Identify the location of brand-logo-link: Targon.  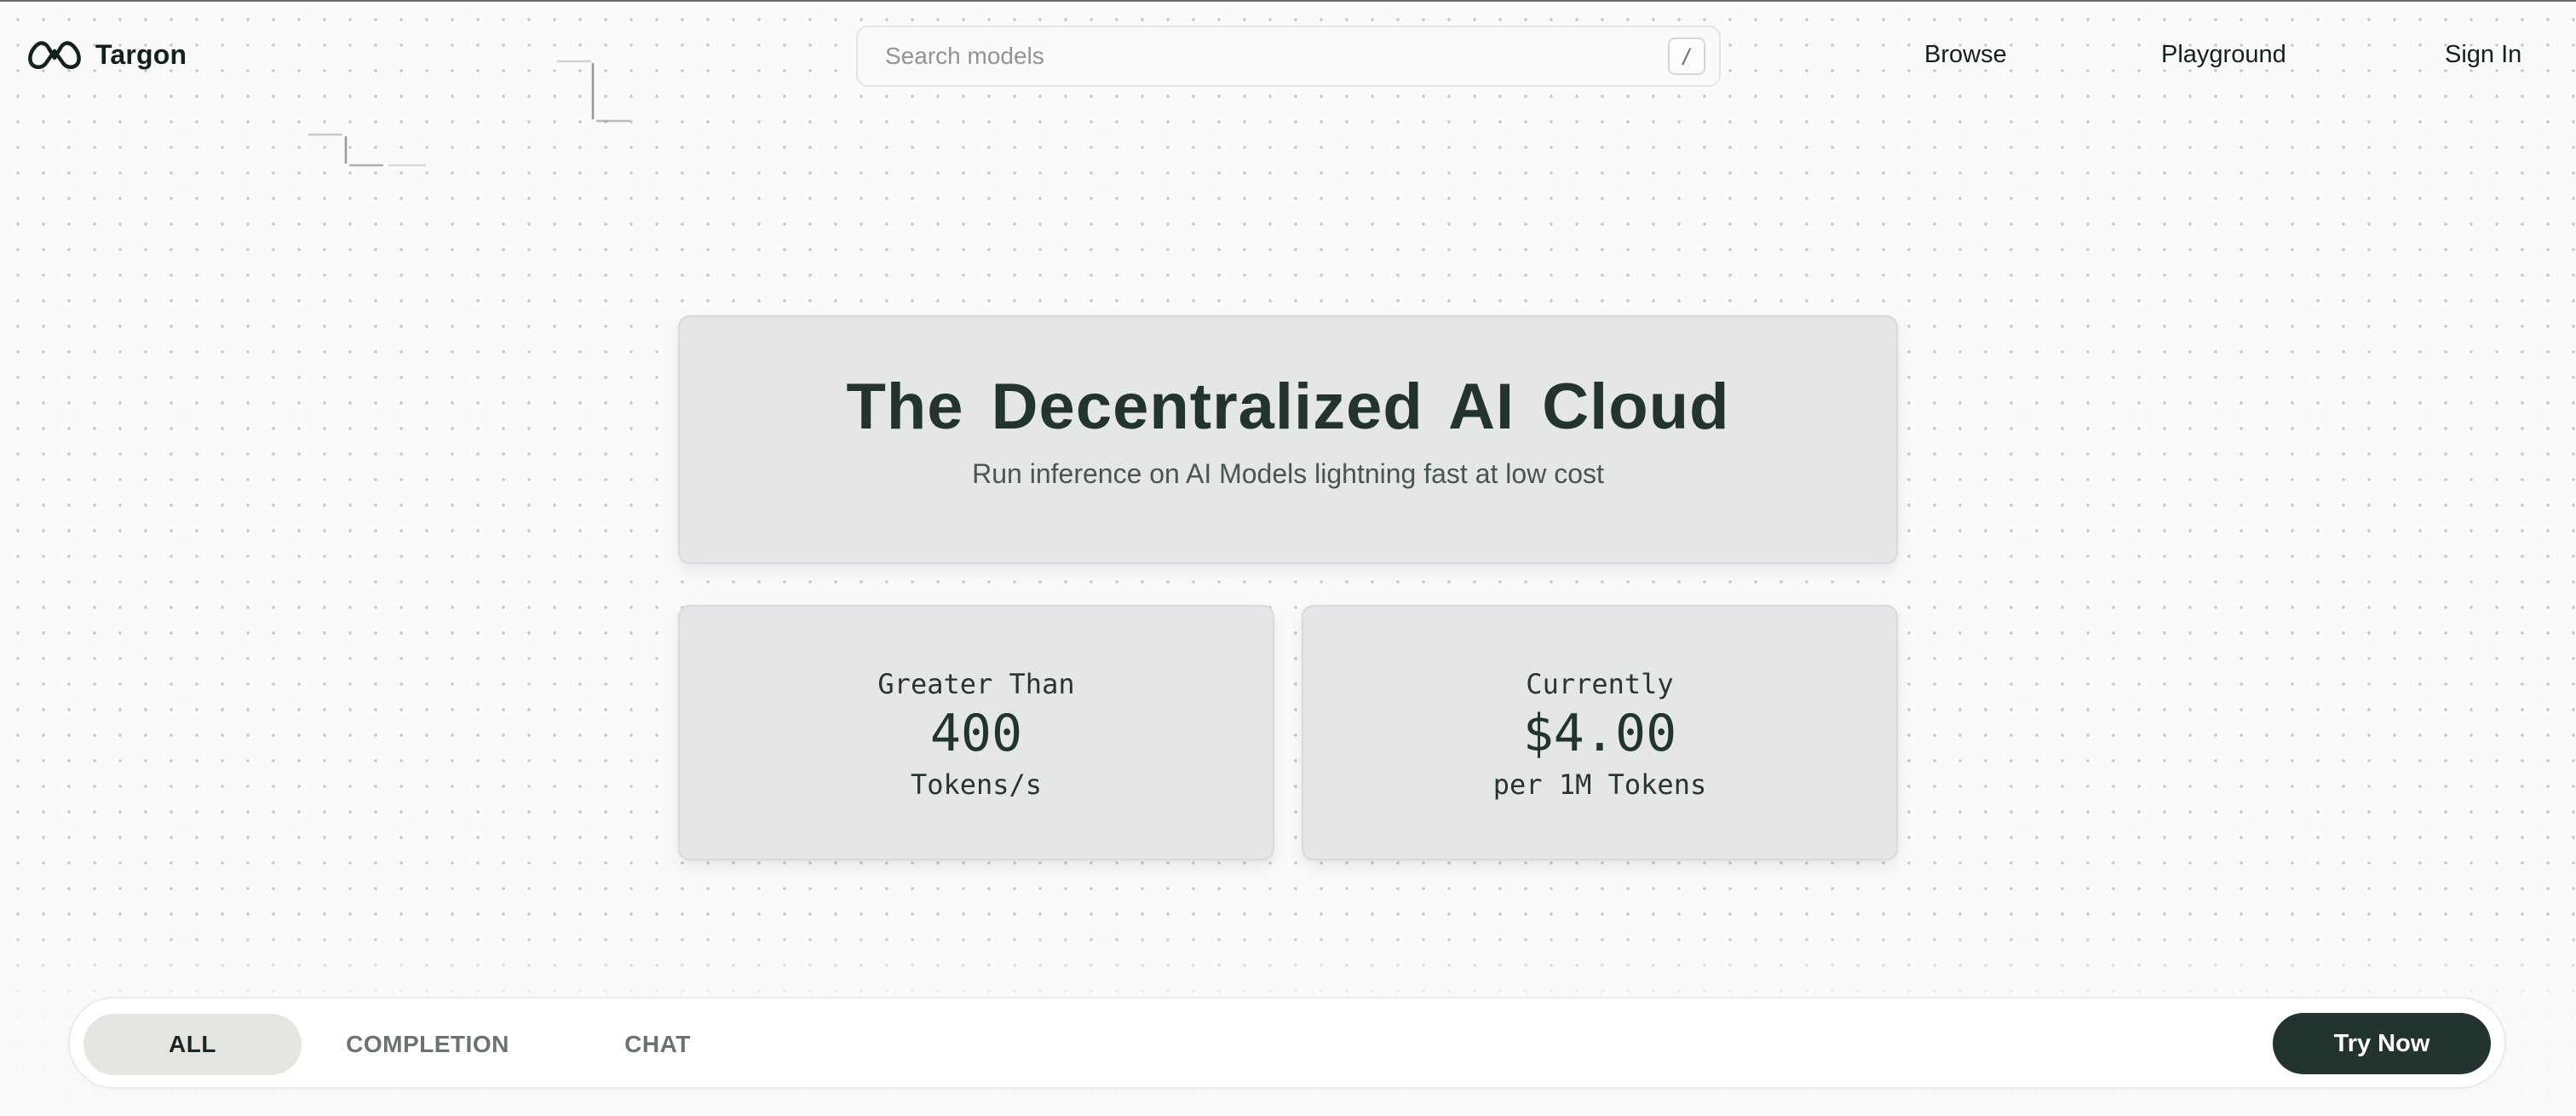
(107, 54).